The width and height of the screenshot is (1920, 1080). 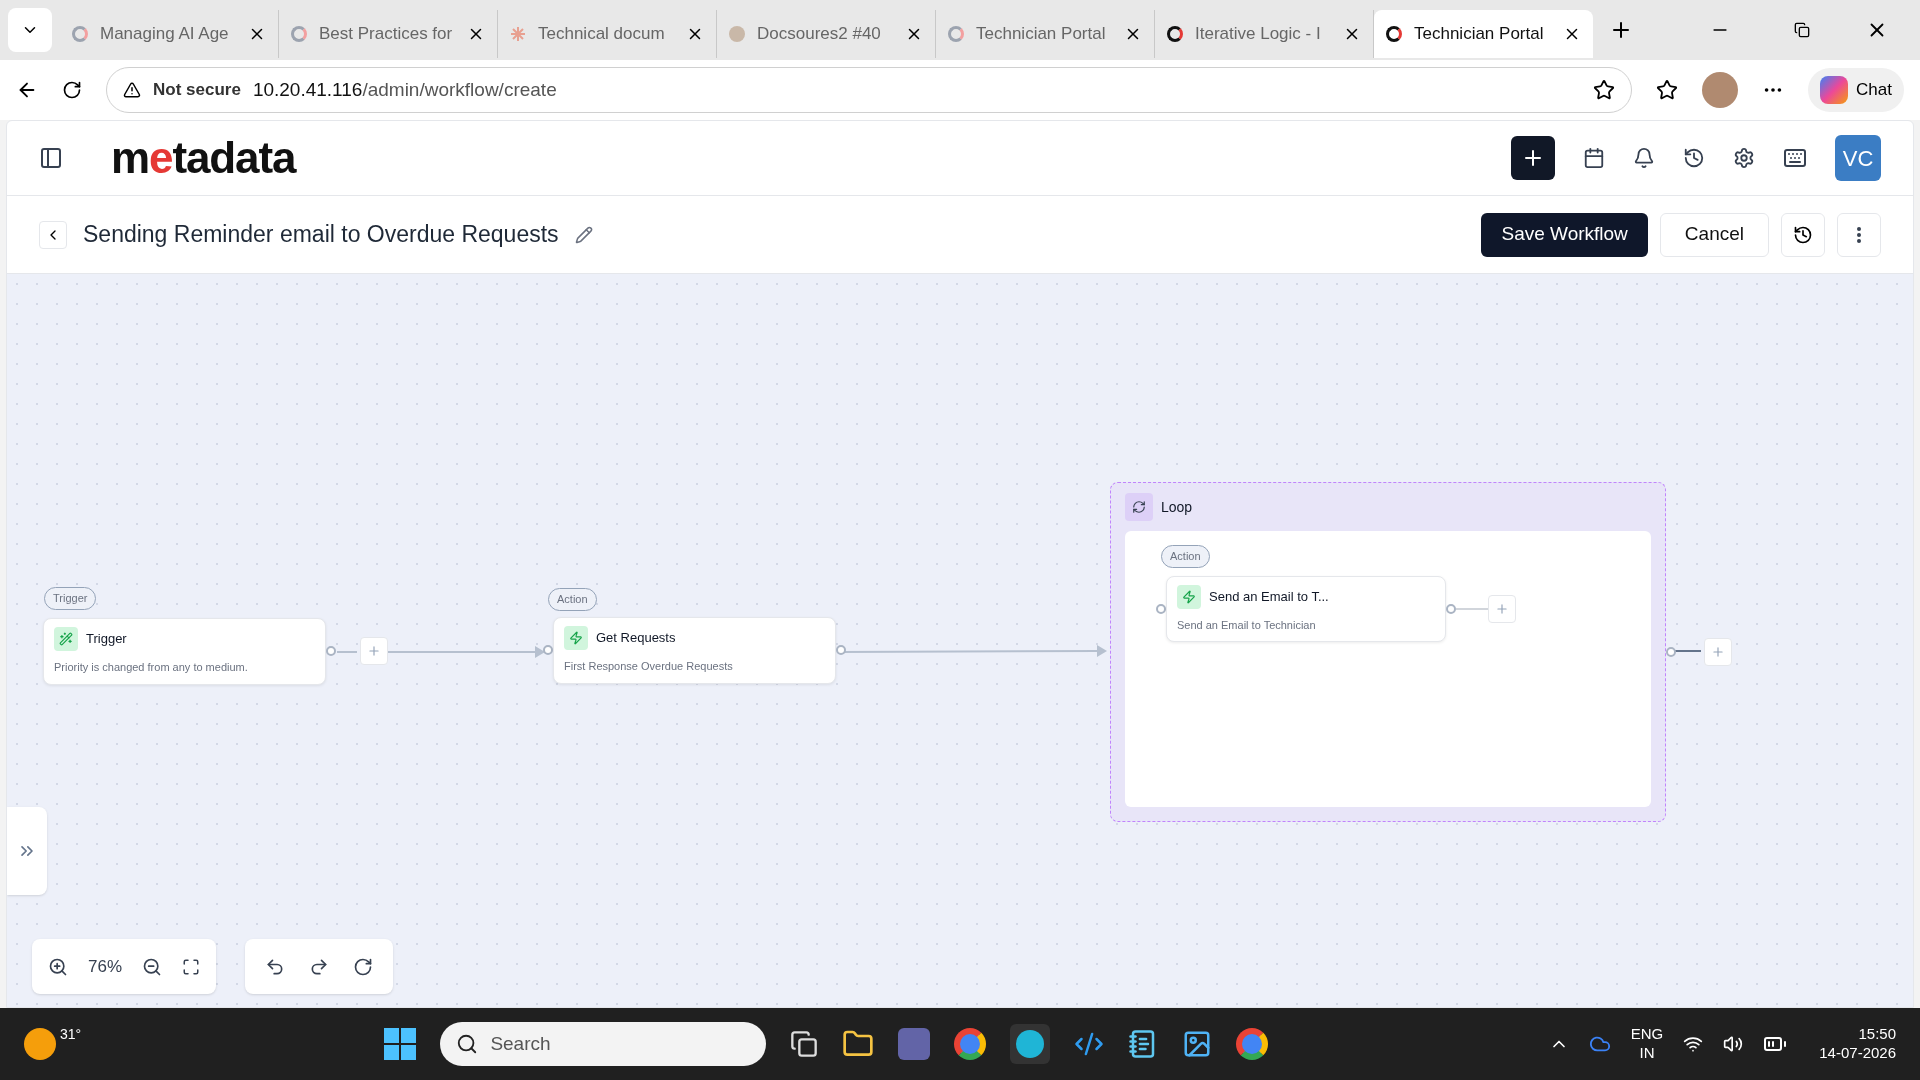 What do you see at coordinates (636, 638) in the screenshot?
I see `node-title: Get Requests` at bounding box center [636, 638].